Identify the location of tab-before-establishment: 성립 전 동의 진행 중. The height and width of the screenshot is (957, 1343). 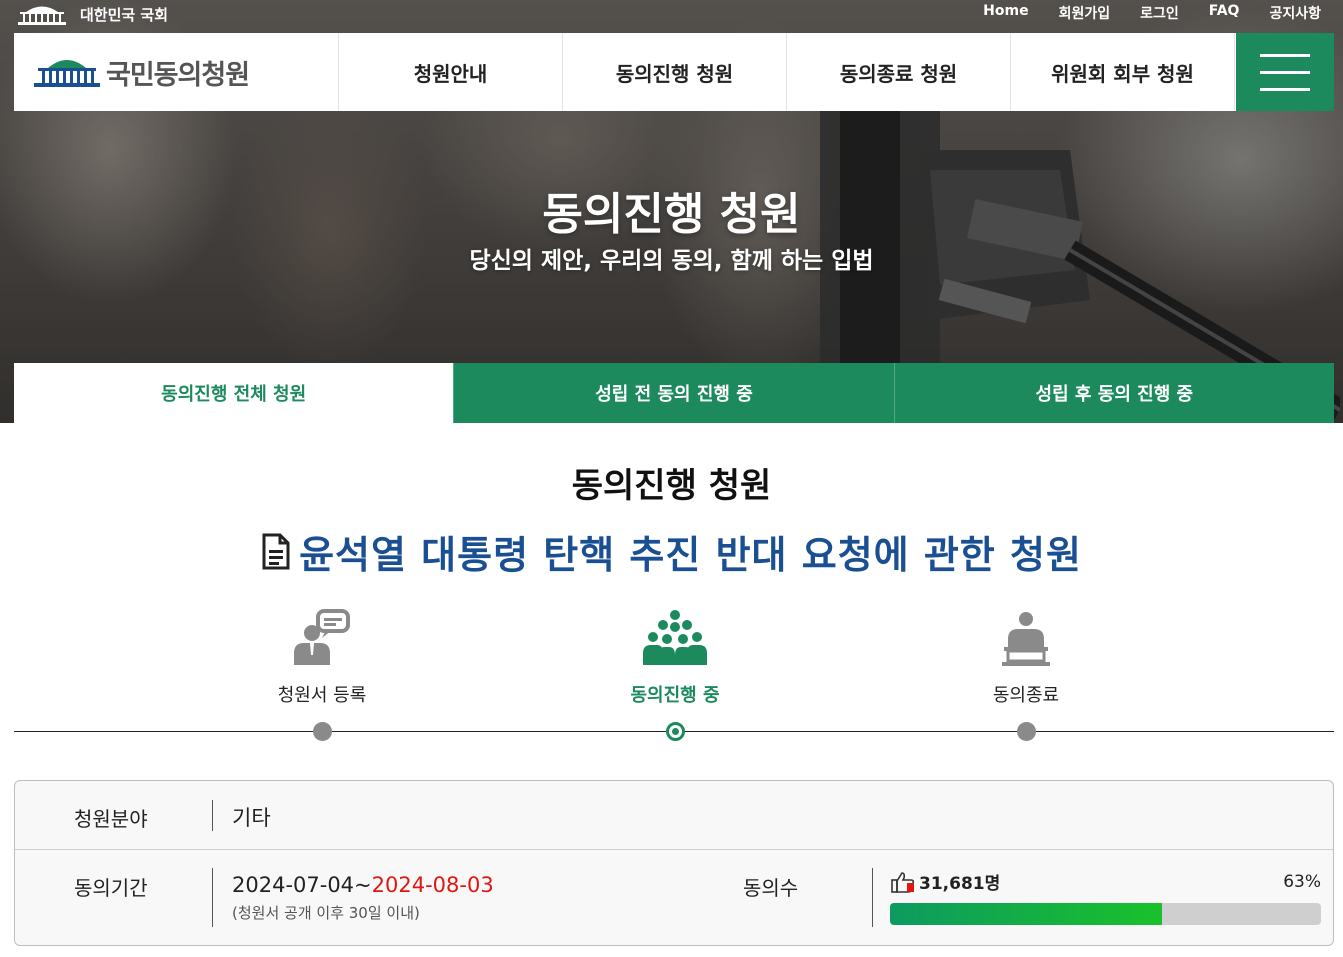
(673, 393).